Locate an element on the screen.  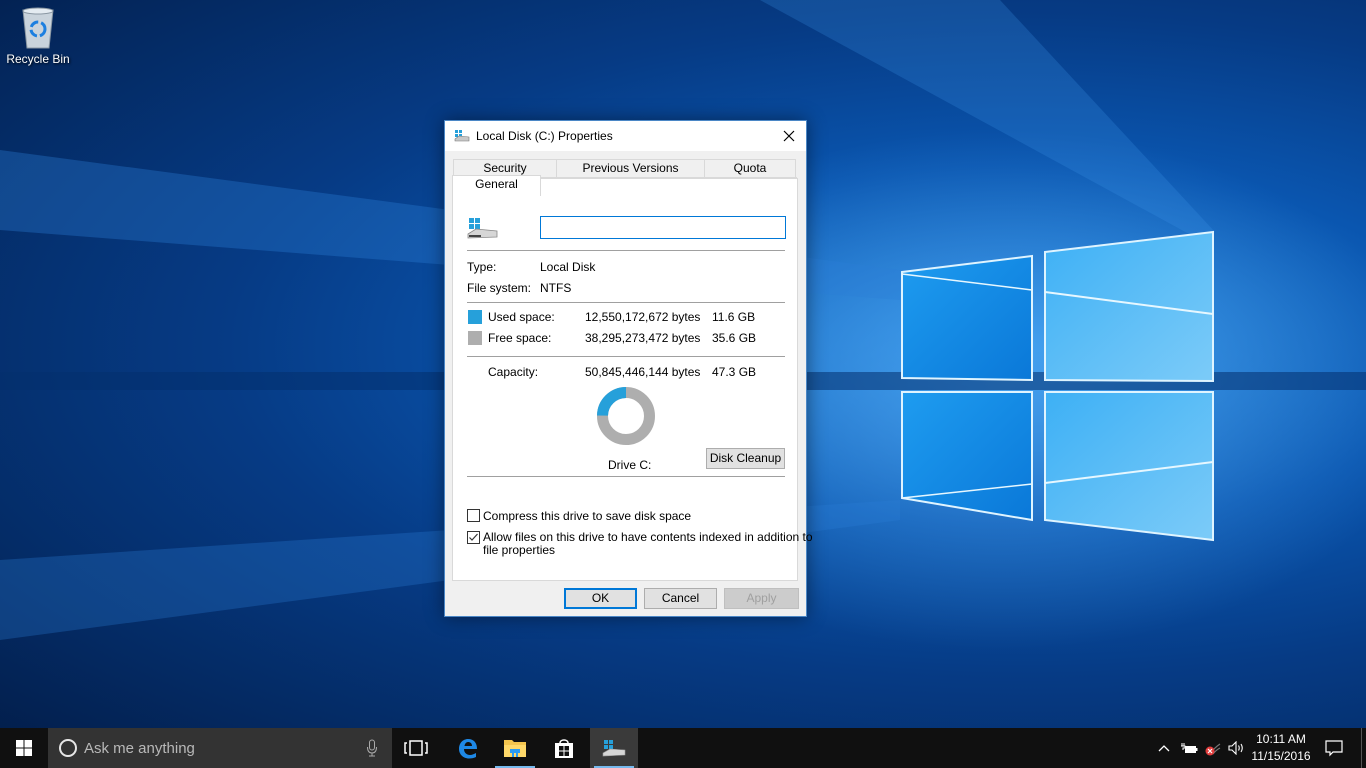
desktop-icon-label: Recycle Bin is located at coordinates (38, 59).